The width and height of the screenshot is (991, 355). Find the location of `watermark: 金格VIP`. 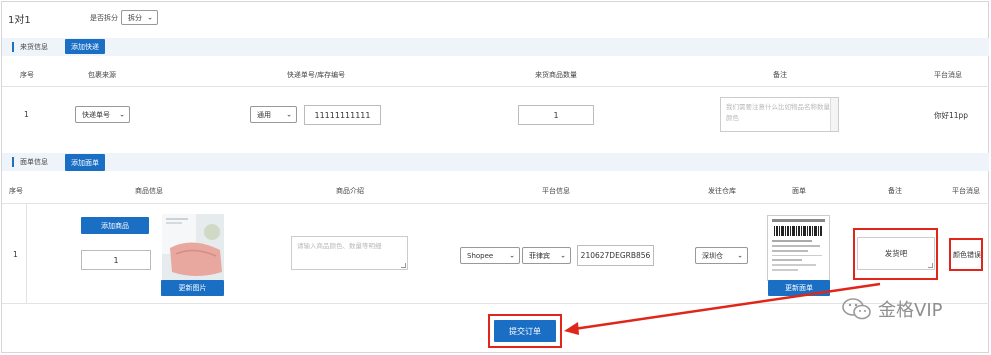

watermark: 金格VIP is located at coordinates (892, 309).